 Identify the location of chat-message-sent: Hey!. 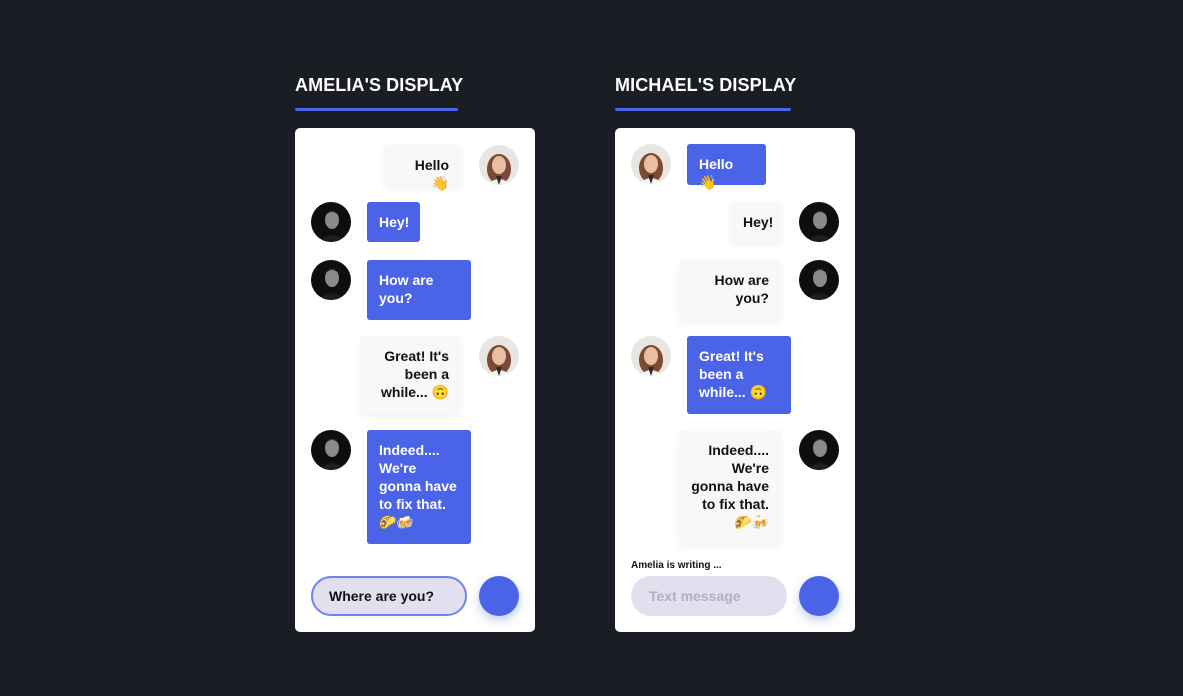
(756, 222).